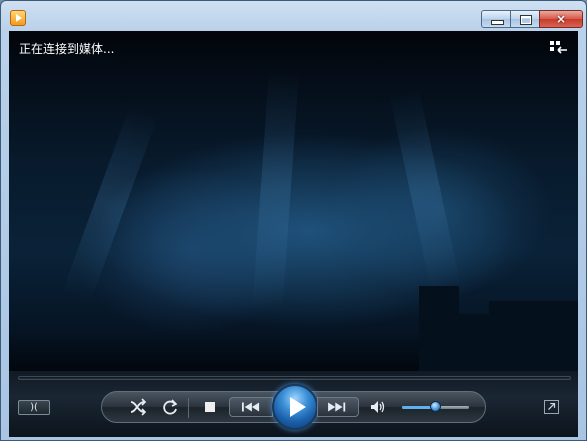 The image size is (587, 441). I want to click on playback-controls: )(, so click(293, 404).